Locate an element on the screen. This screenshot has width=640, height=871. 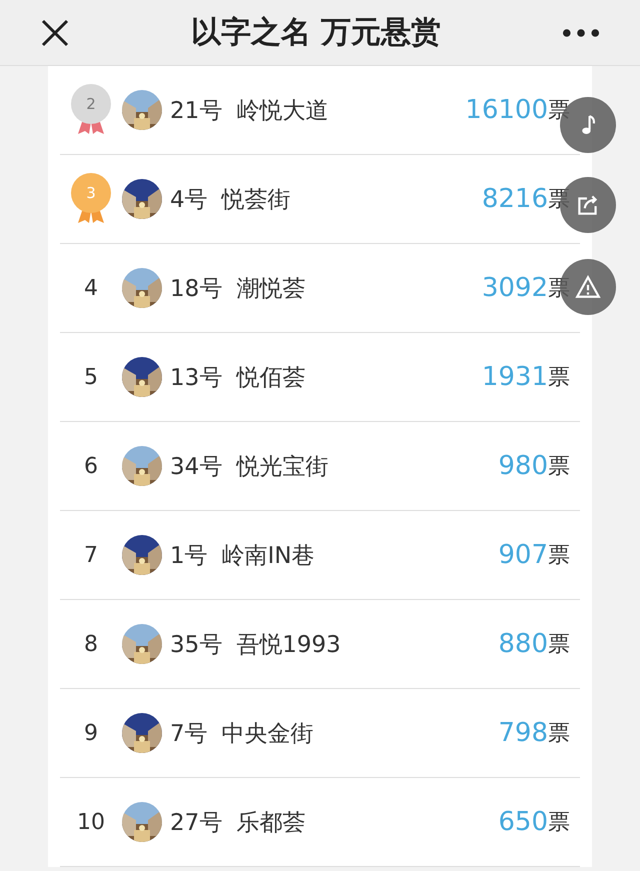
rank-number: 7 is located at coordinates (91, 555).